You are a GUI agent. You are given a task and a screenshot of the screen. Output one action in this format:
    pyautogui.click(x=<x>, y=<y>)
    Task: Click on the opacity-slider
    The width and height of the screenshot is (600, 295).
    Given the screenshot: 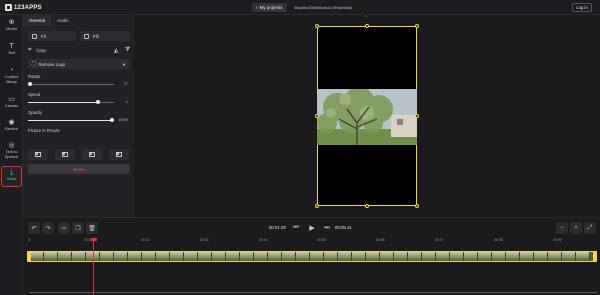 What is the action you would take?
    pyautogui.click(x=71, y=120)
    